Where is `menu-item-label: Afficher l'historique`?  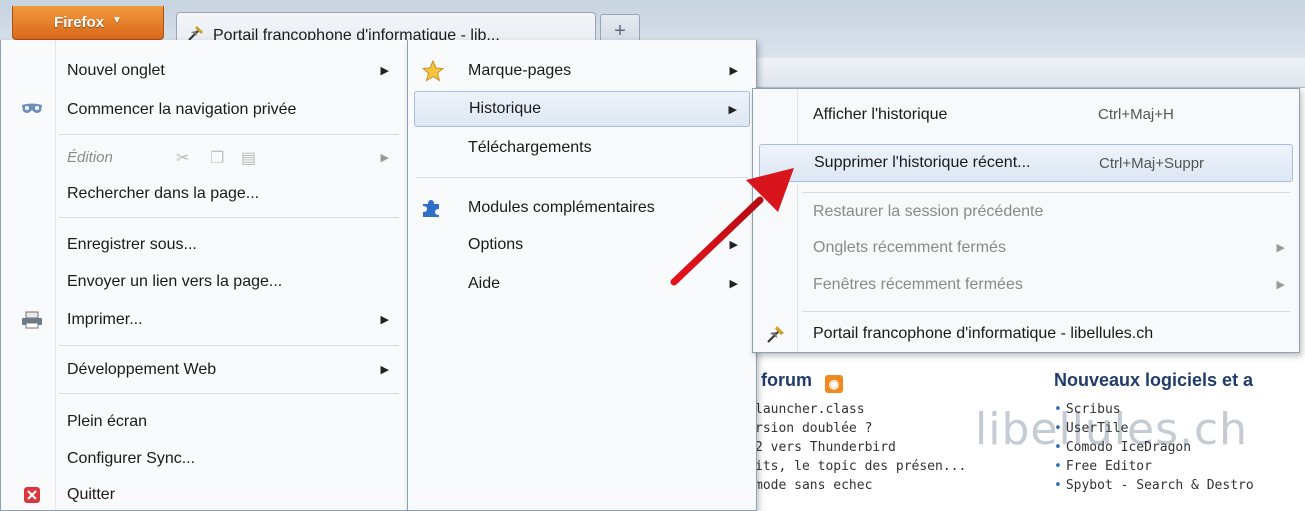
menu-item-label: Afficher l'historique is located at coordinates (880, 114).